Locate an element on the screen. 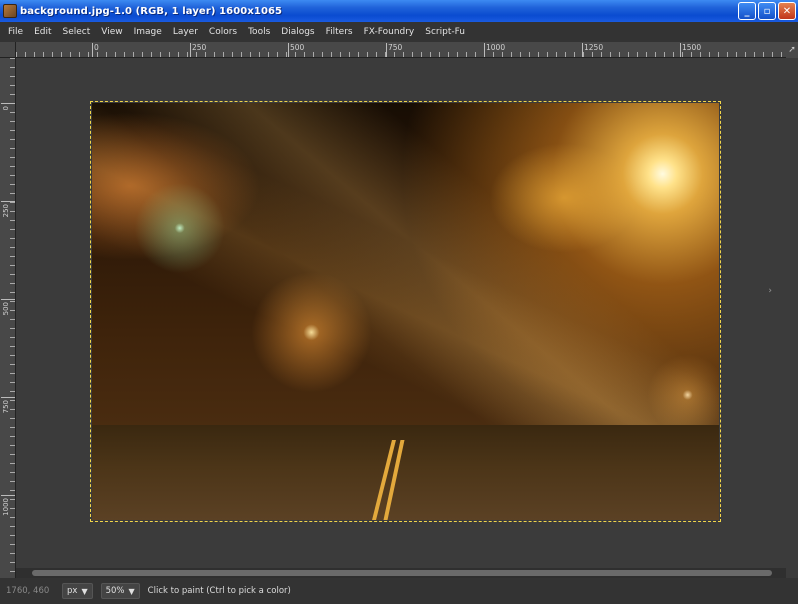  close-button: ✕ is located at coordinates (787, 11).